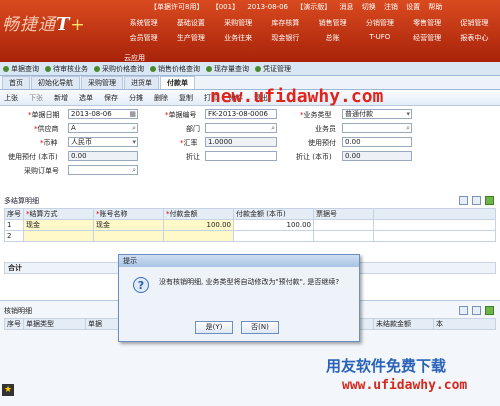 The height and width of the screenshot is (406, 500). I want to click on doc-date-field: 2013-08-06 ▦, so click(103, 114).